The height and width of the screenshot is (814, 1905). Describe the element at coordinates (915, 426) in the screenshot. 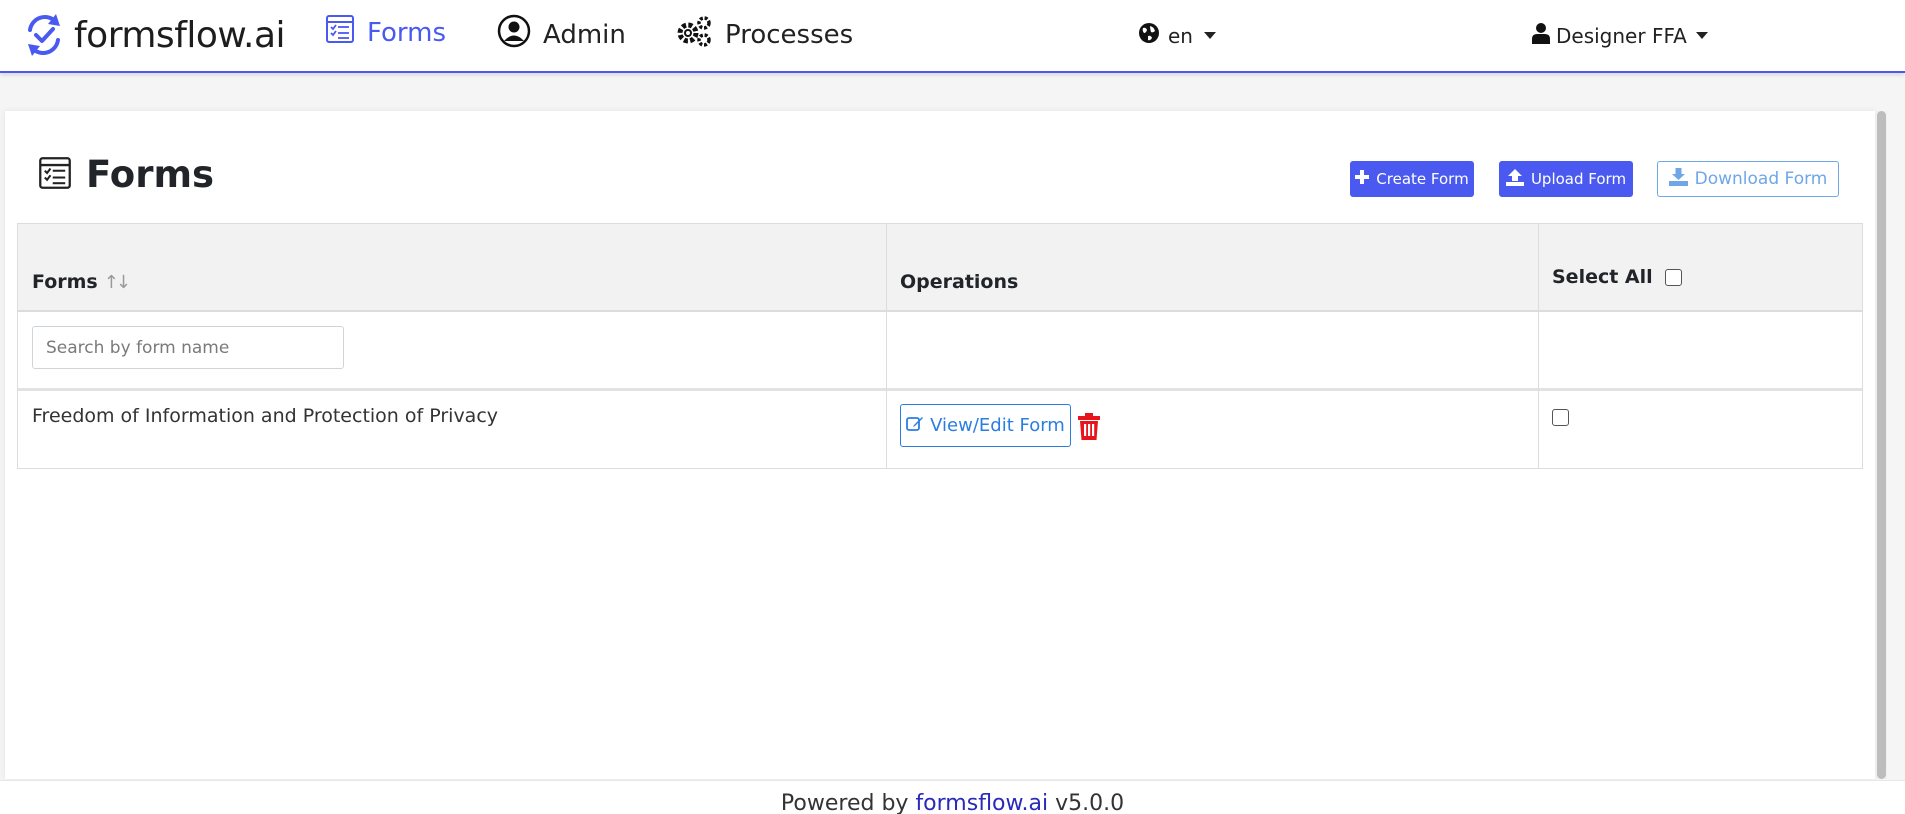

I see `edit-icon` at that location.